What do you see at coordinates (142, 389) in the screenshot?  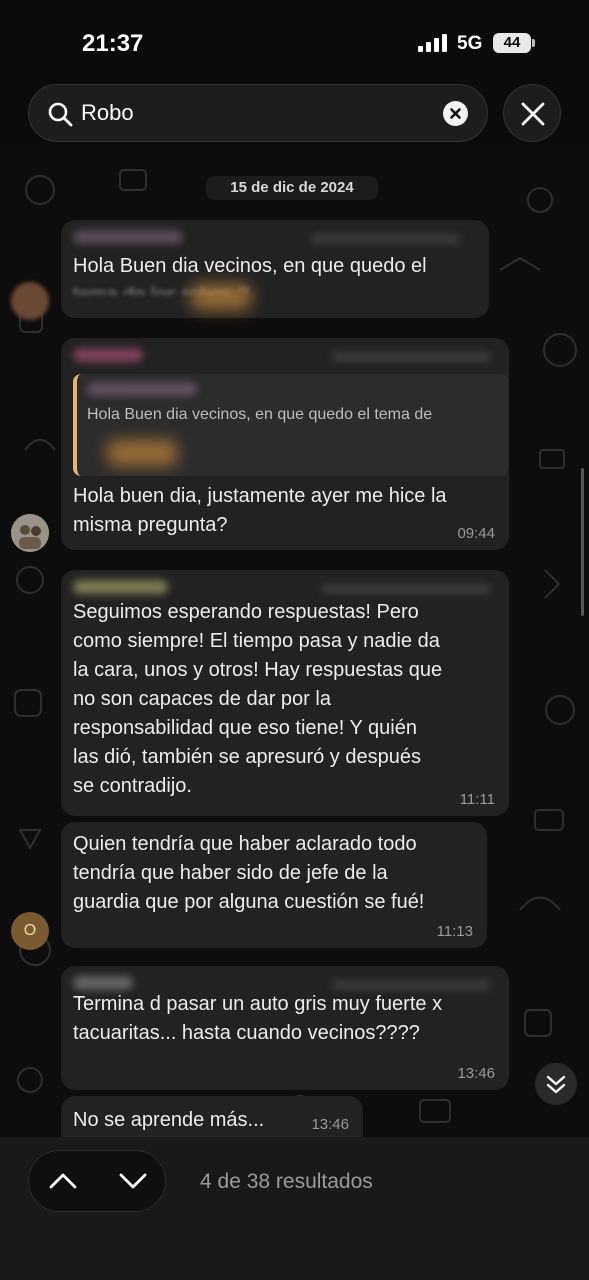 I see `quoted-sender-name` at bounding box center [142, 389].